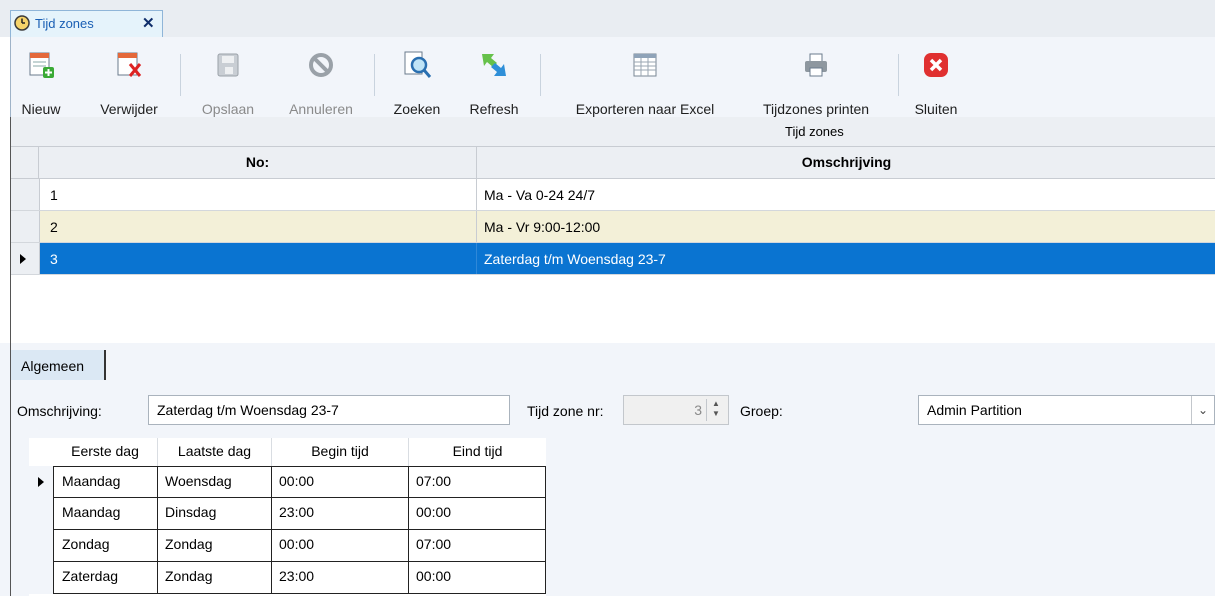 The width and height of the screenshot is (1215, 596). I want to click on cell-laatste-dag: Dinsdag, so click(215, 514).